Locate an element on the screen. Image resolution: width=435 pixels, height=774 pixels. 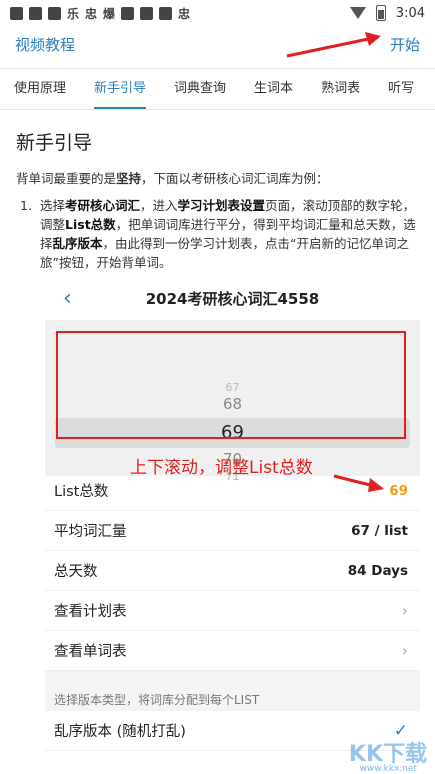
tab-2: 词典查询 is located at coordinates (200, 89).